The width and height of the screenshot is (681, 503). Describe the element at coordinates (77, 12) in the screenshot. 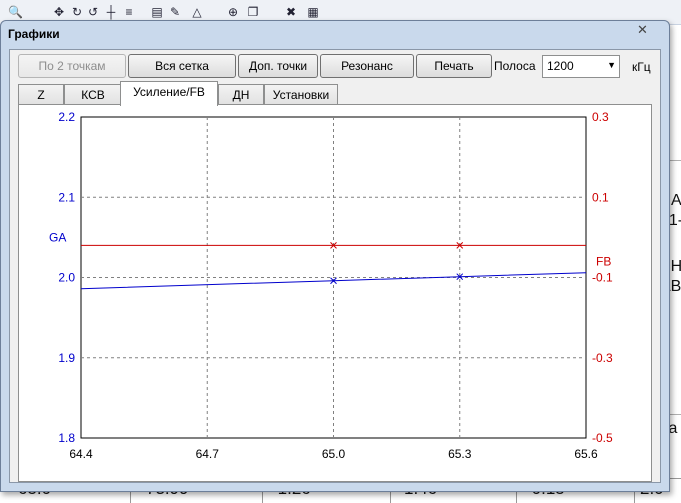

I see `rotate-icon: ↻` at that location.